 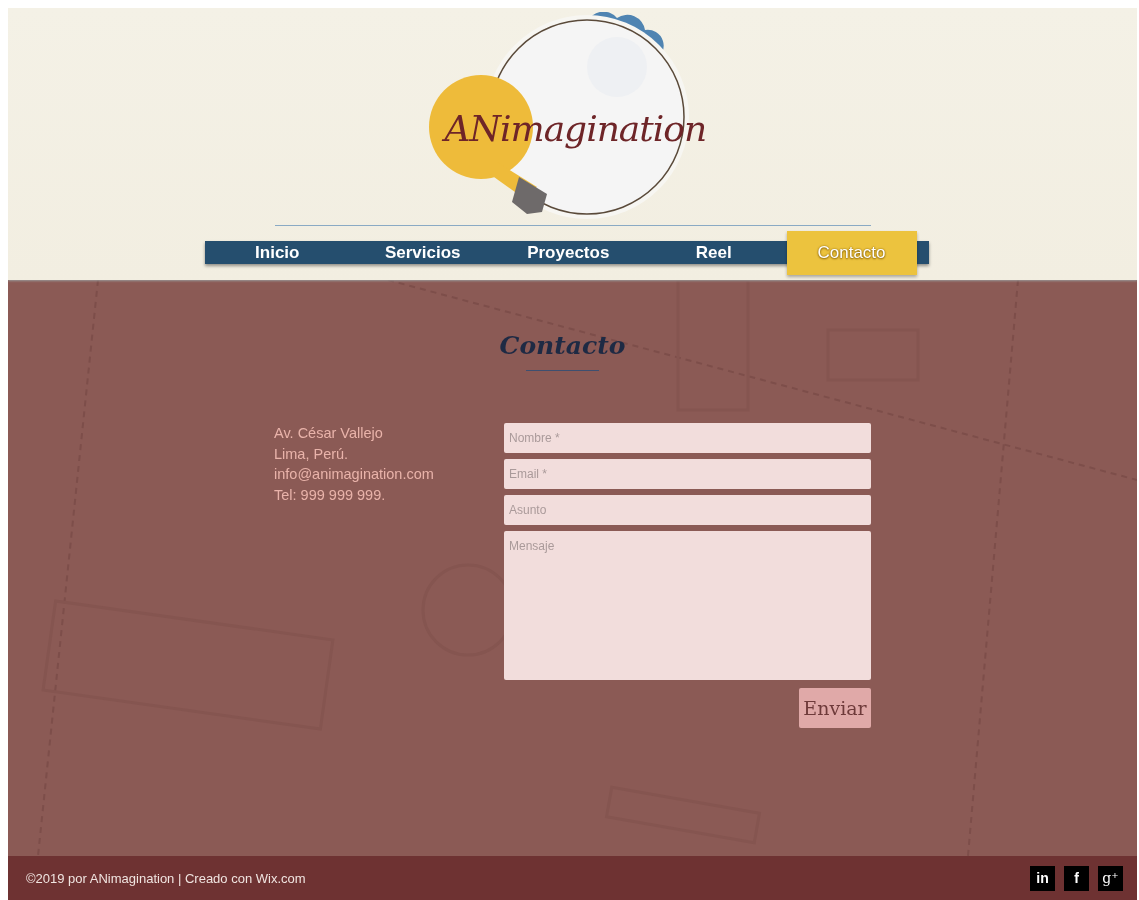 I want to click on message-field: Mensaje, so click(x=687, y=605).